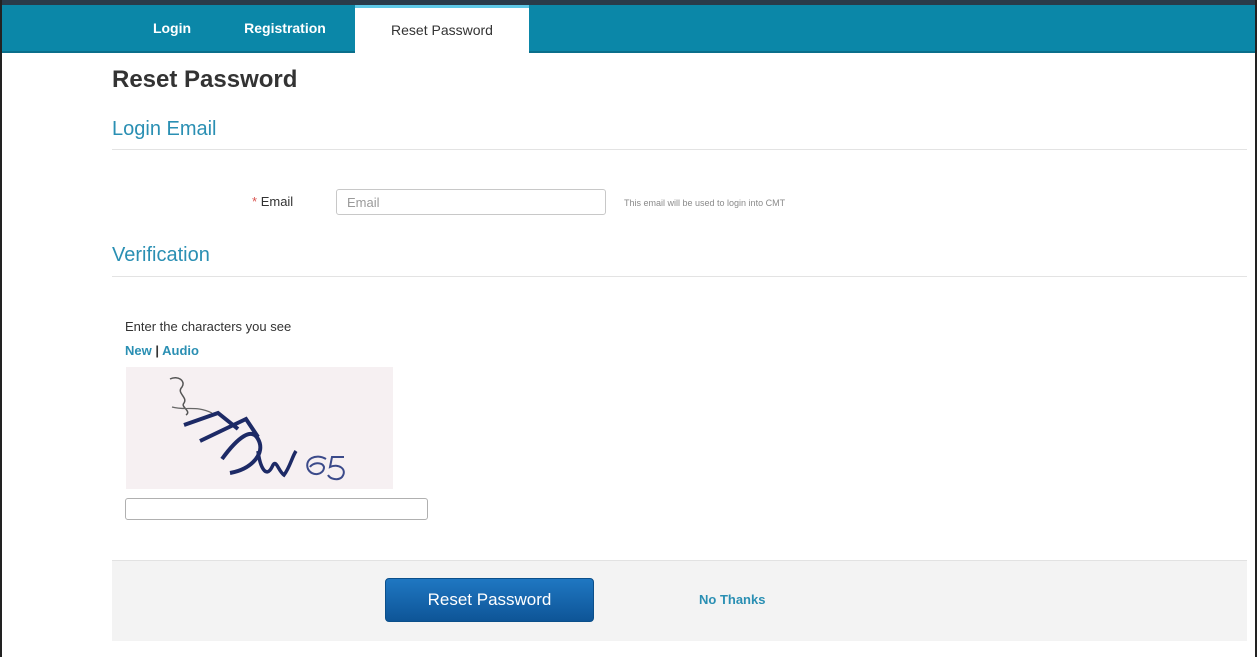  I want to click on reset-password-button: Reset Password, so click(489, 600).